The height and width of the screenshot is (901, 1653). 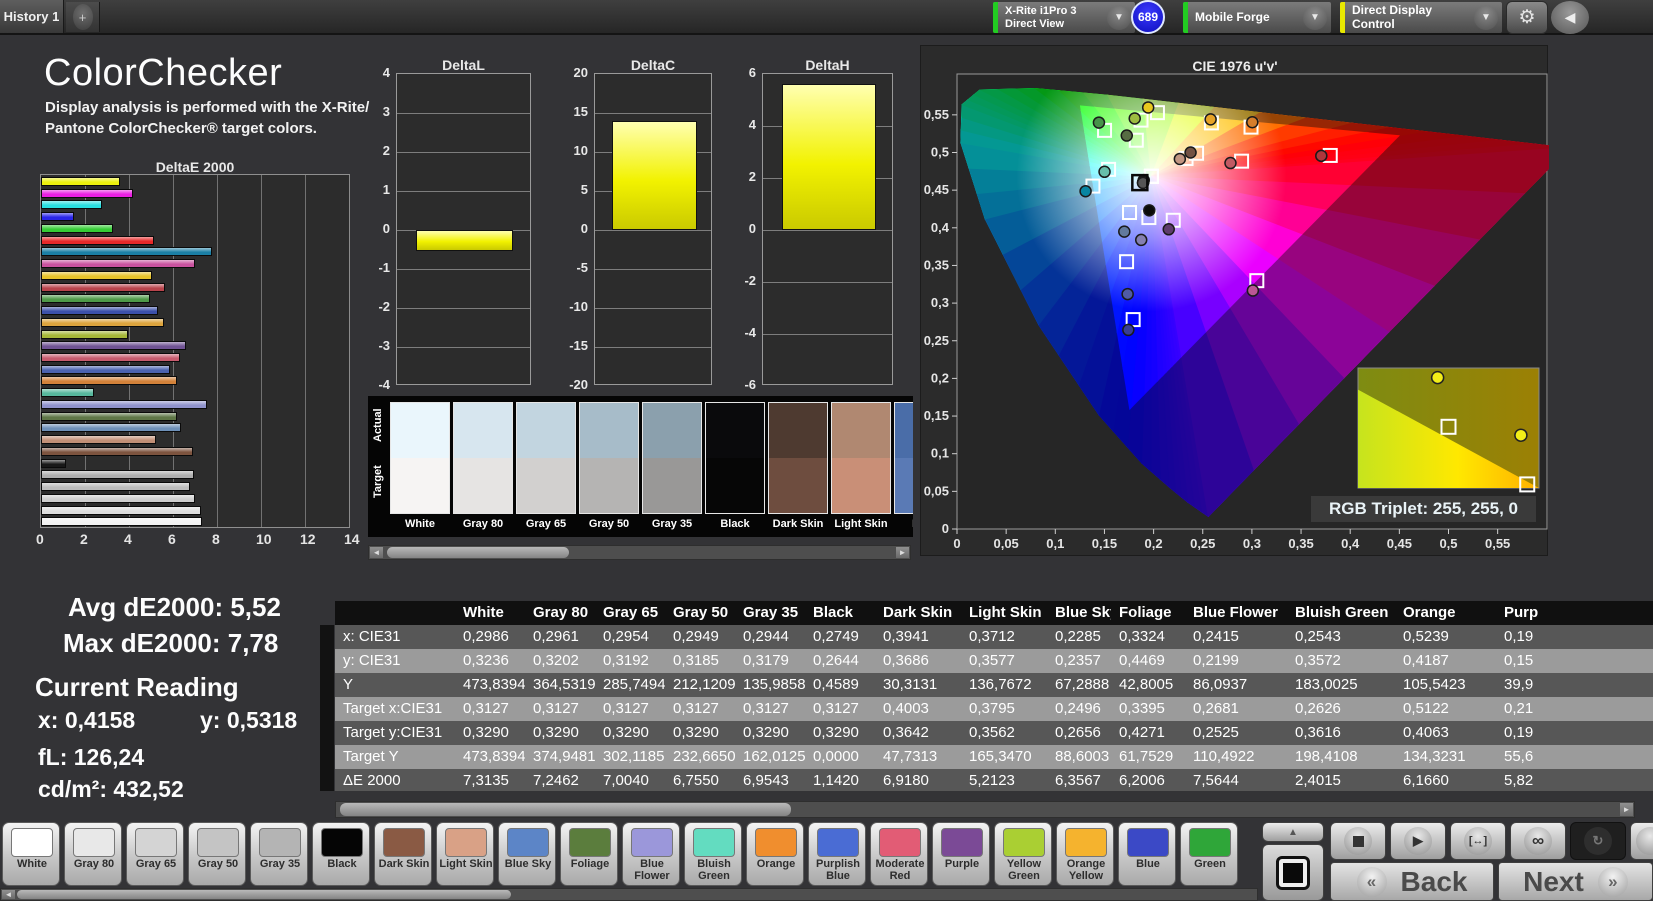 I want to click on back-button: « Back, so click(x=1412, y=881).